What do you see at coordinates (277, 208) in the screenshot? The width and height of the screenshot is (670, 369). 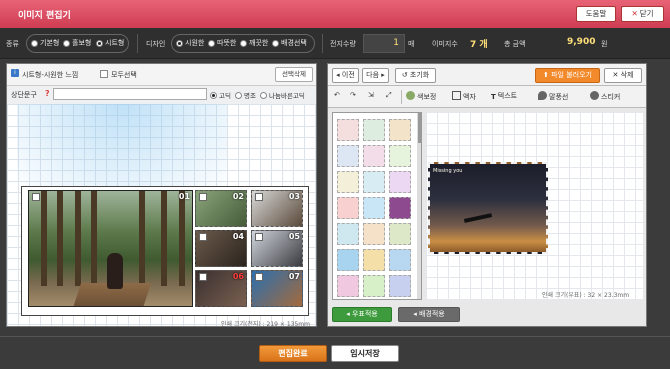 I see `photo-tile-03: 03` at bounding box center [277, 208].